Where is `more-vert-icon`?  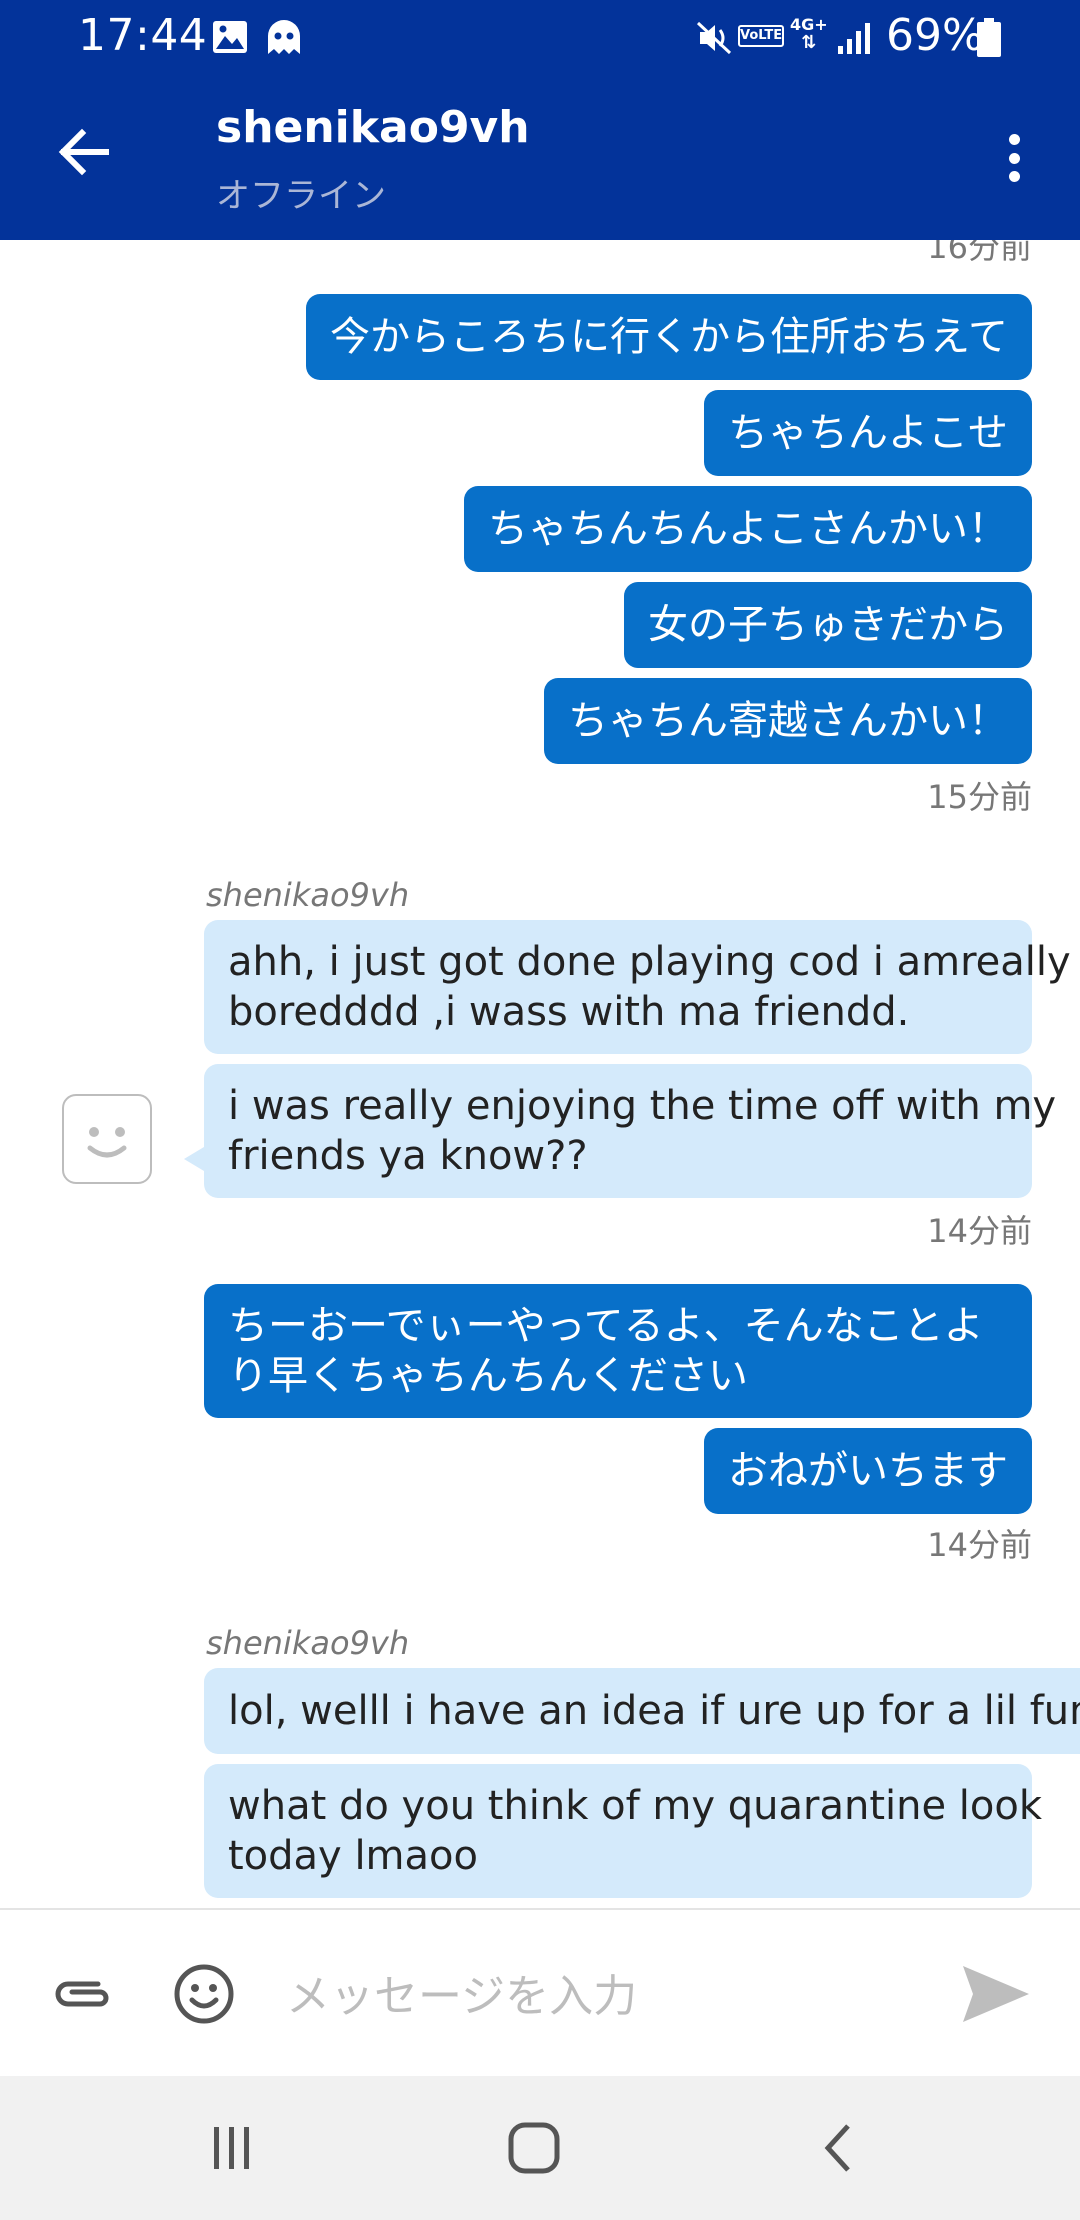 more-vert-icon is located at coordinates (1014, 139).